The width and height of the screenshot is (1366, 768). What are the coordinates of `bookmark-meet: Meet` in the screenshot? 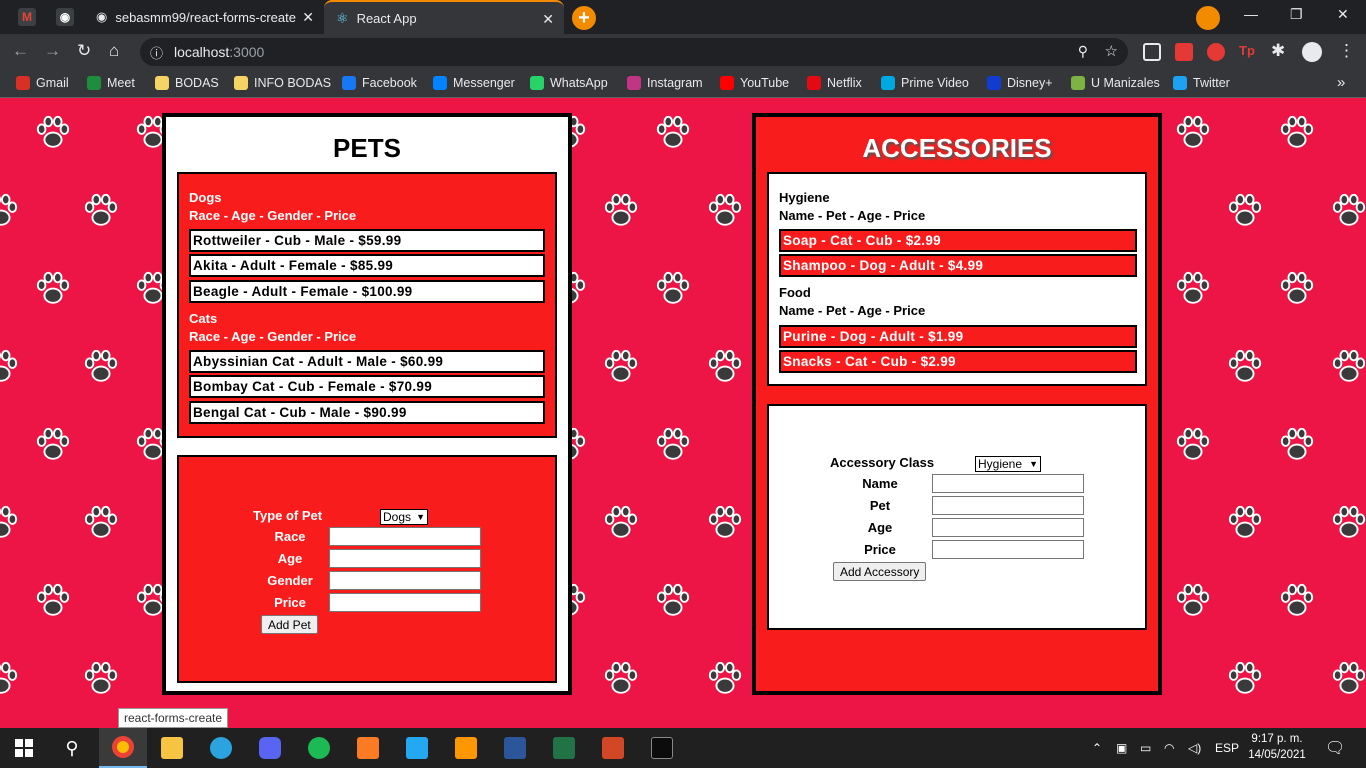 It's located at (111, 83).